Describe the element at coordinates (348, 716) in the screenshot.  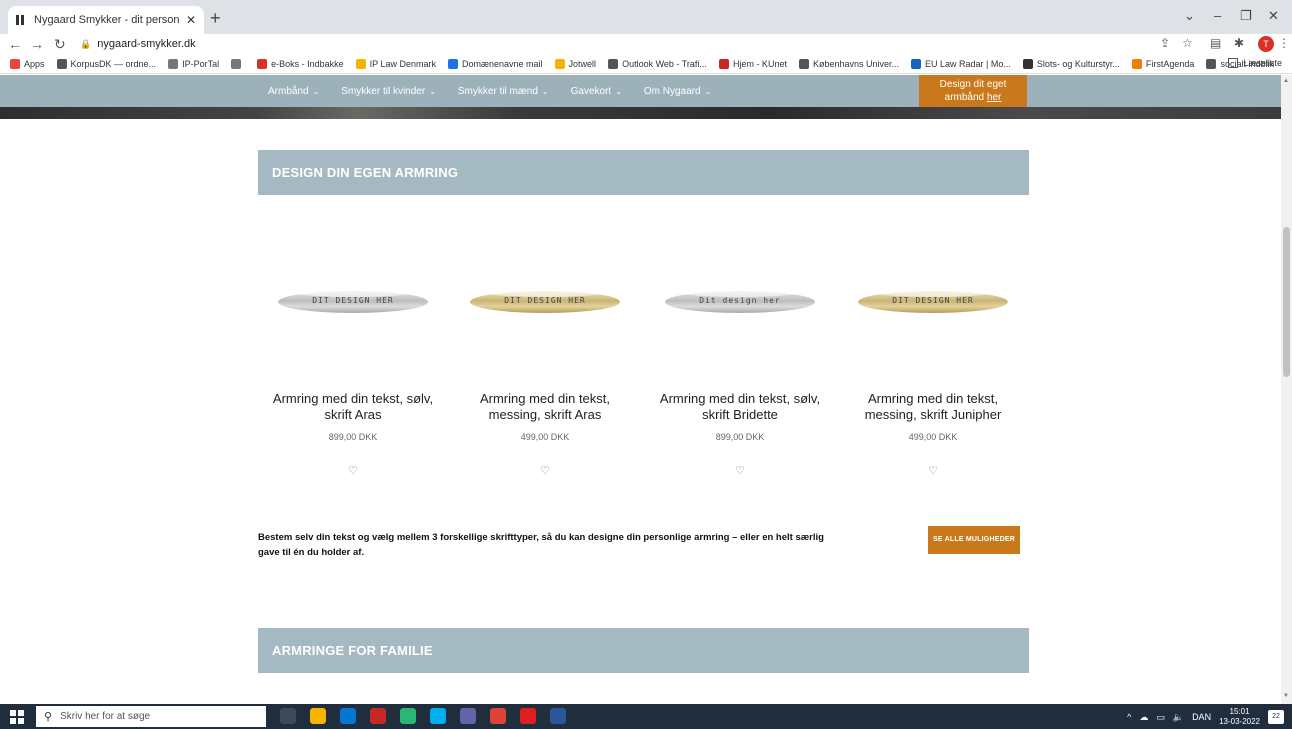
I see `outlook-icon` at that location.